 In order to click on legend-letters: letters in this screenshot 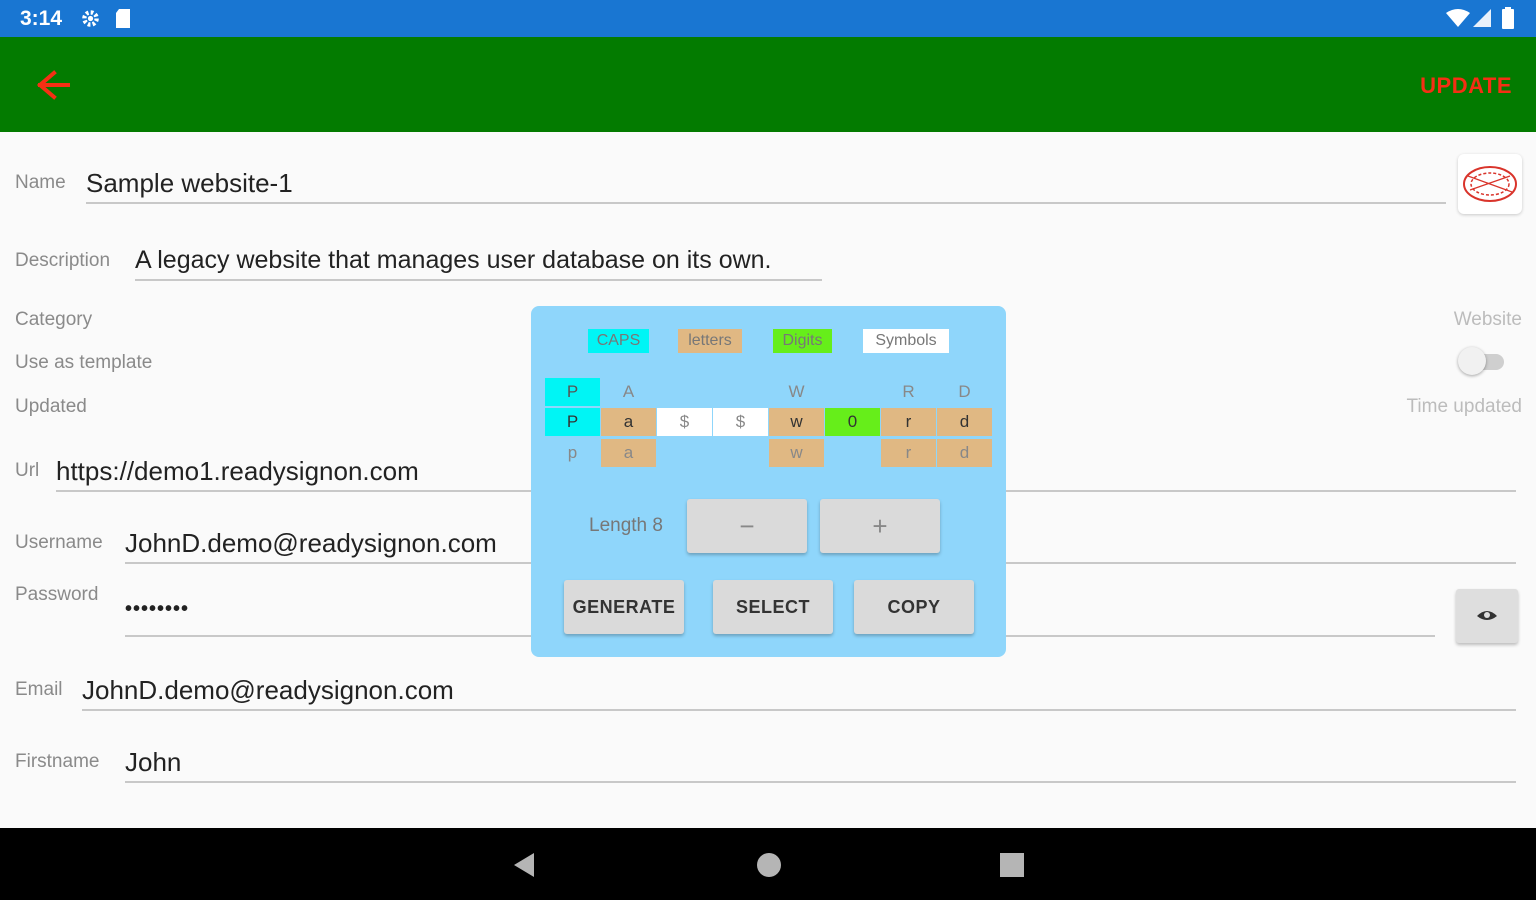, I will do `click(710, 341)`.